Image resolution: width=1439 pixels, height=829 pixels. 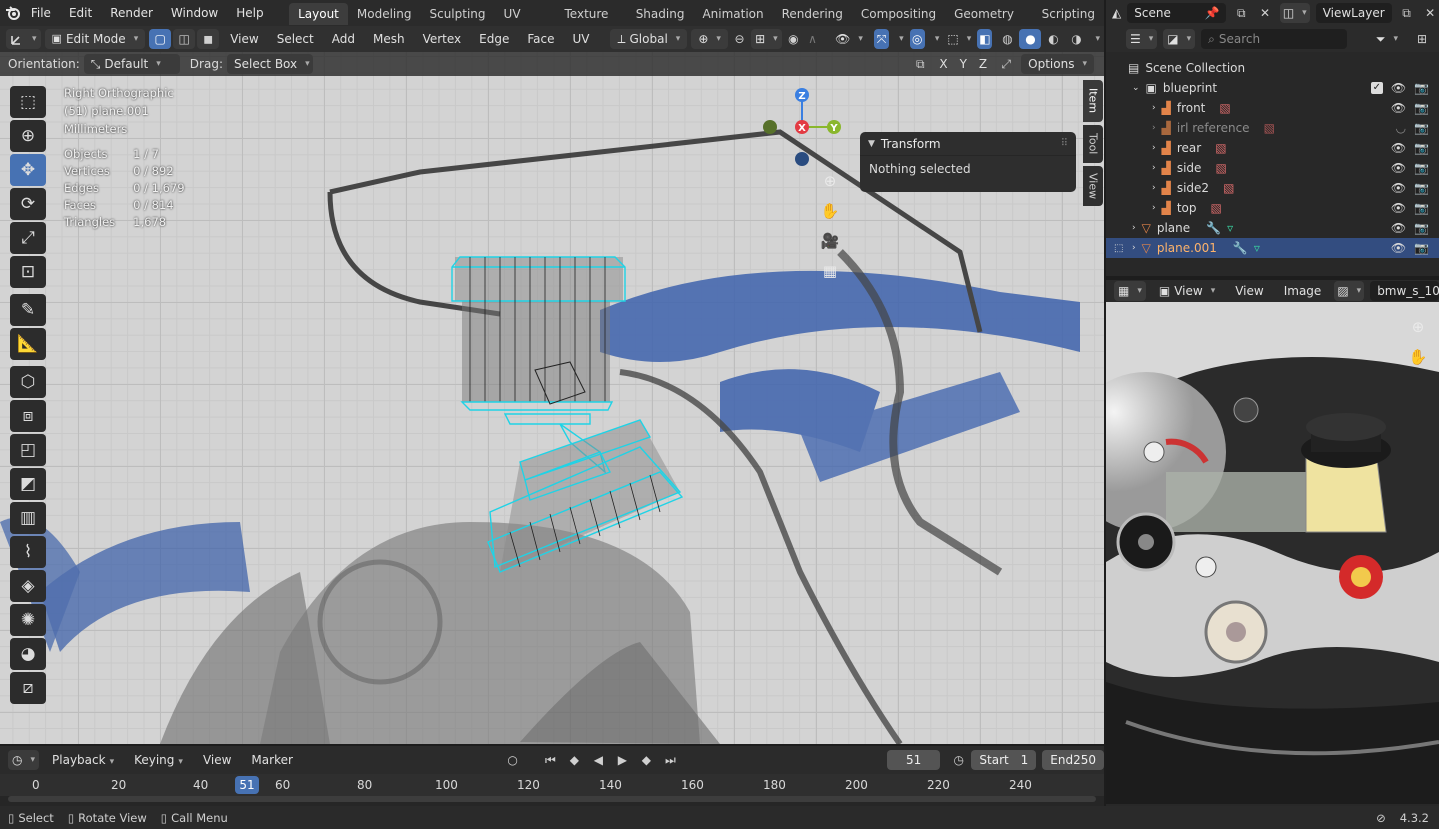 I want to click on gizmo-neg-z-axis, so click(x=802, y=159).